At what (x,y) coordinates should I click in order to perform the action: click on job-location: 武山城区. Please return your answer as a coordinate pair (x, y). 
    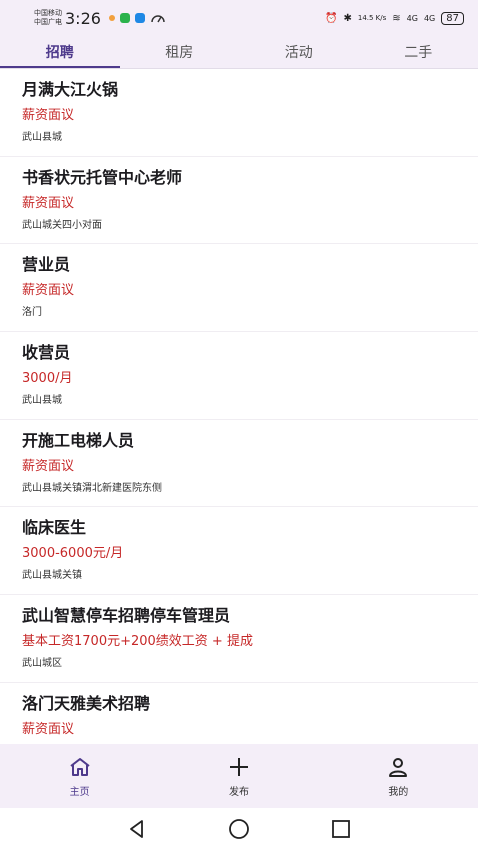
    Looking at the image, I should click on (42, 664).